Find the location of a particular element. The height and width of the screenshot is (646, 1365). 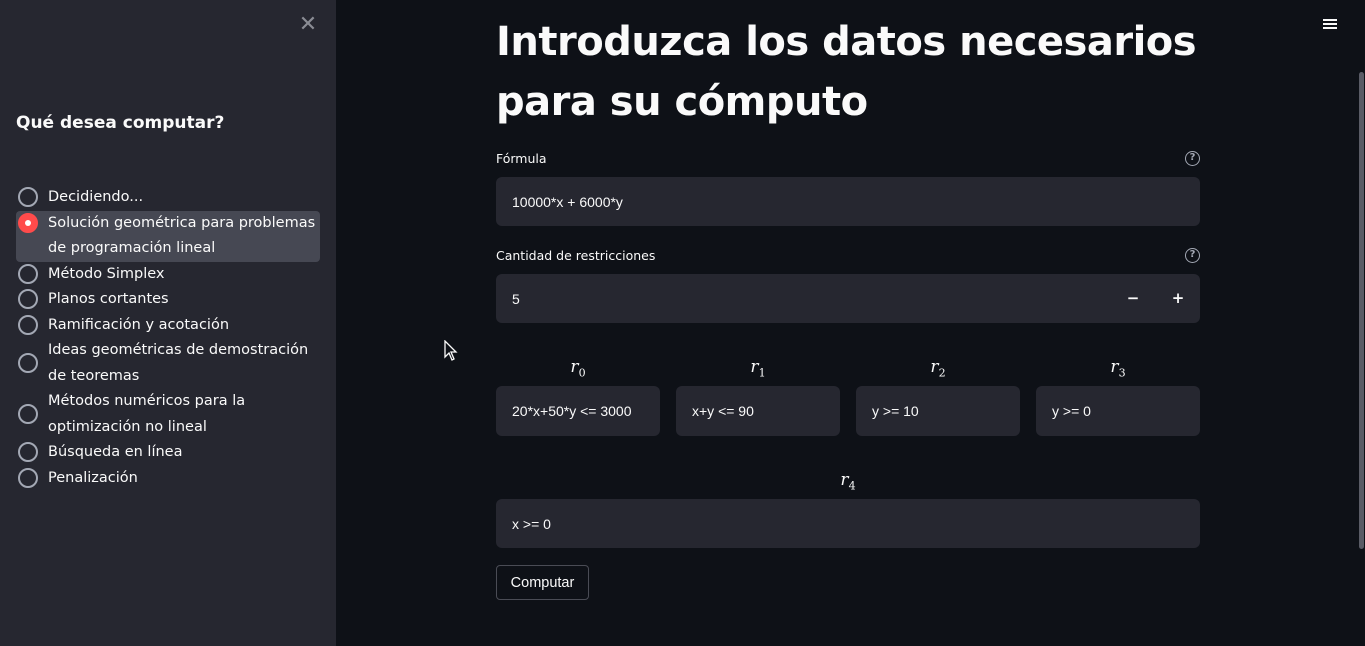

radio-label: Penalización is located at coordinates (93, 477).